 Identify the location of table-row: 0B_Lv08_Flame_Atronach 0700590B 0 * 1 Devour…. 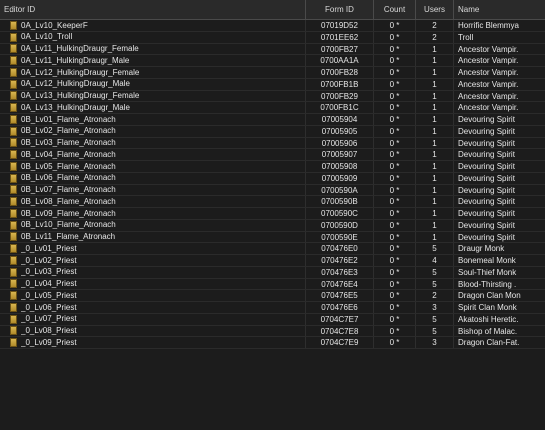
(272, 202).